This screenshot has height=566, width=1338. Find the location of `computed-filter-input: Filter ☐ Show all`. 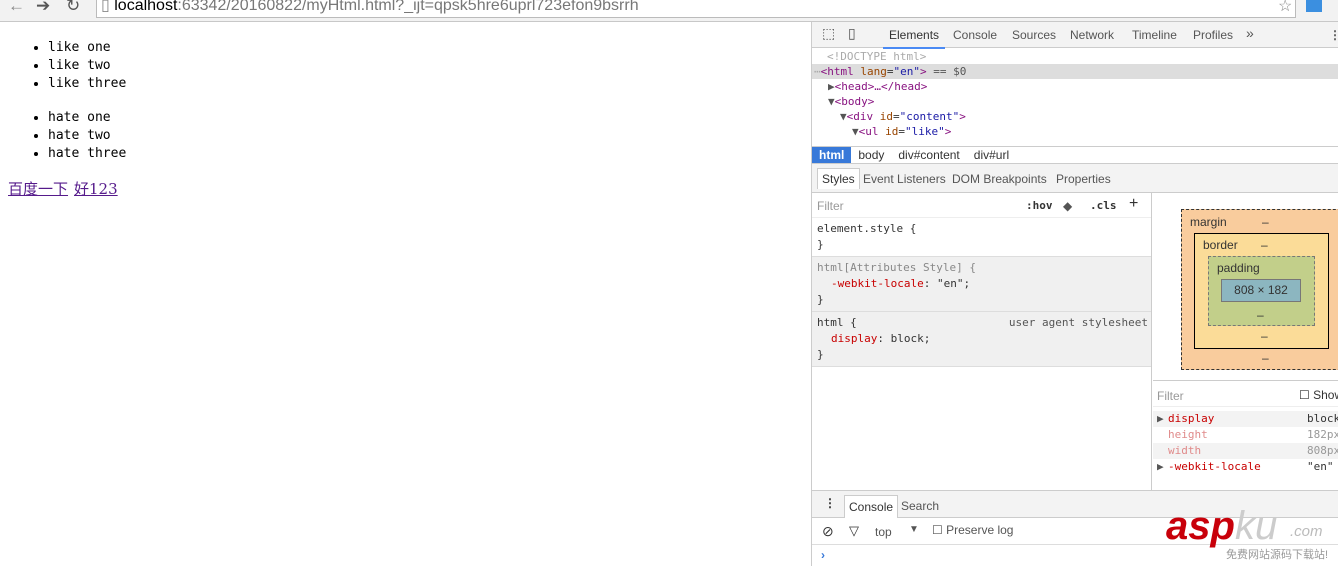

computed-filter-input: Filter ☐ Show all is located at coordinates (1245, 394).